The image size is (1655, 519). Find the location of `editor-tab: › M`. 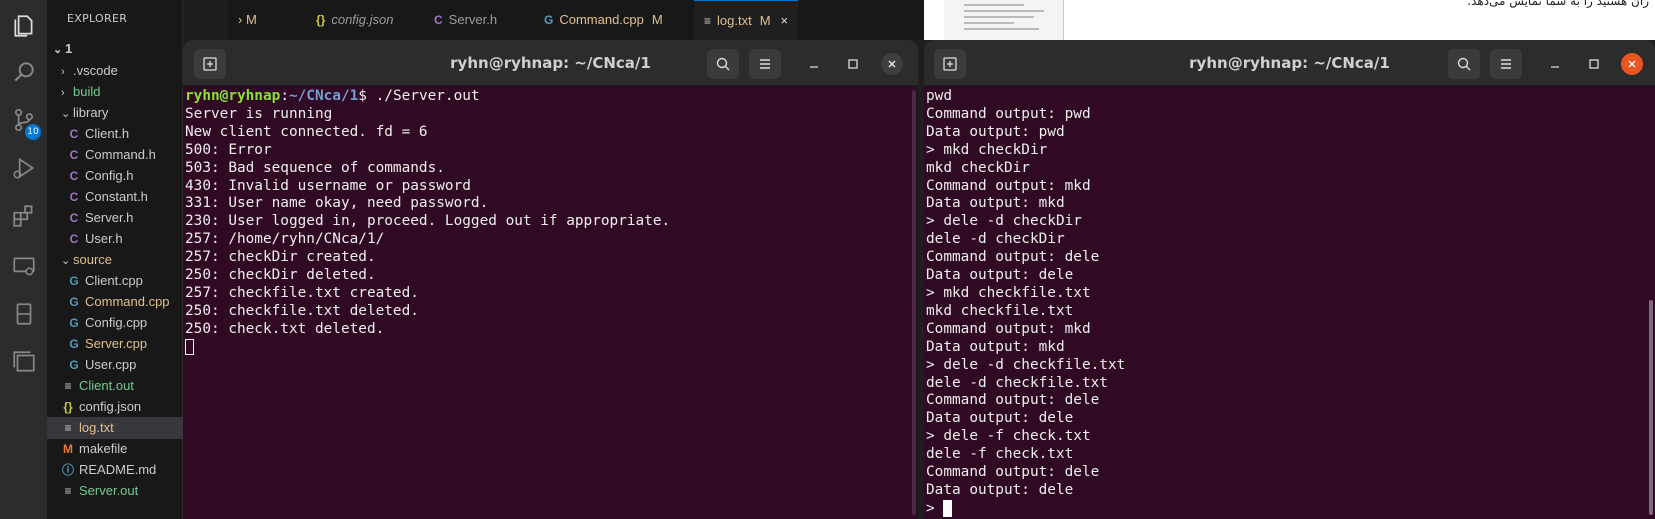

editor-tab: › M is located at coordinates (247, 20).